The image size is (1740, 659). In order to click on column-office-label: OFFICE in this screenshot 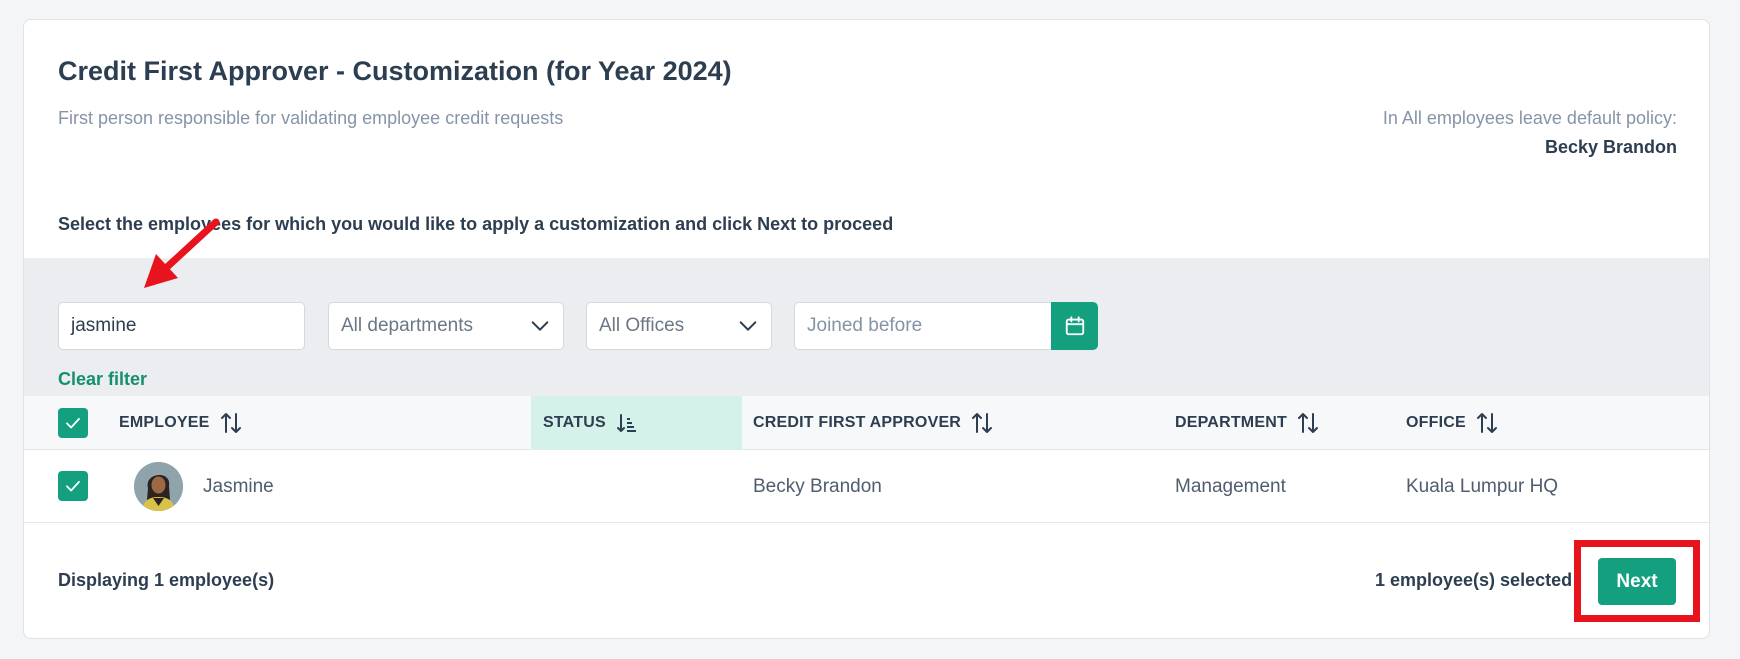, I will do `click(1436, 422)`.